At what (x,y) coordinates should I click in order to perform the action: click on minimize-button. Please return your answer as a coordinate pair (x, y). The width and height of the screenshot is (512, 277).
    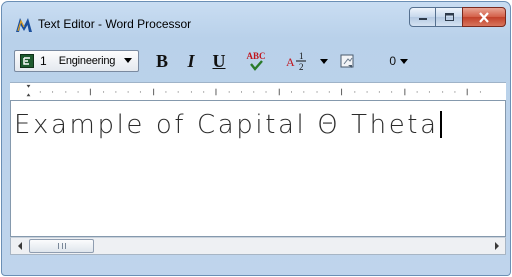
    Looking at the image, I should click on (422, 17).